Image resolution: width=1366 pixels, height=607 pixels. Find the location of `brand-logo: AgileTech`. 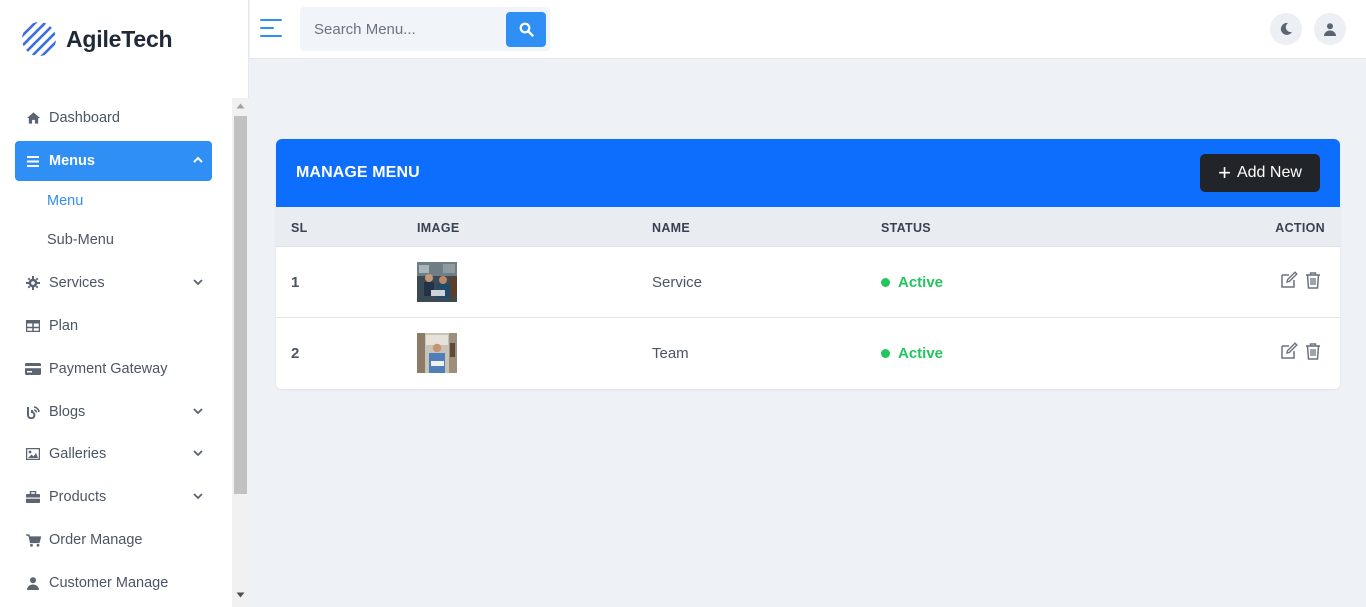

brand-logo: AgileTech is located at coordinates (96, 39).